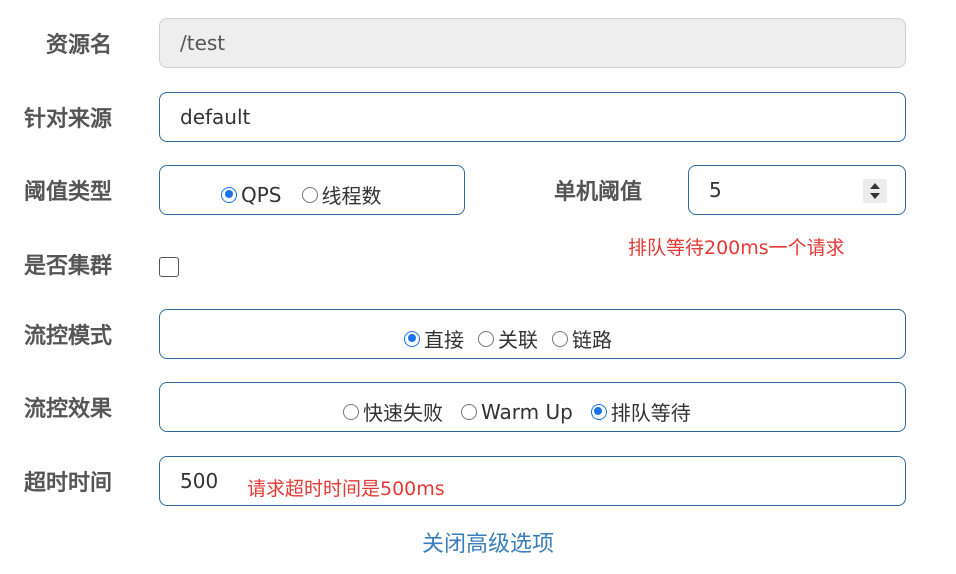  I want to click on timeout-label: 超时时间, so click(67, 483).